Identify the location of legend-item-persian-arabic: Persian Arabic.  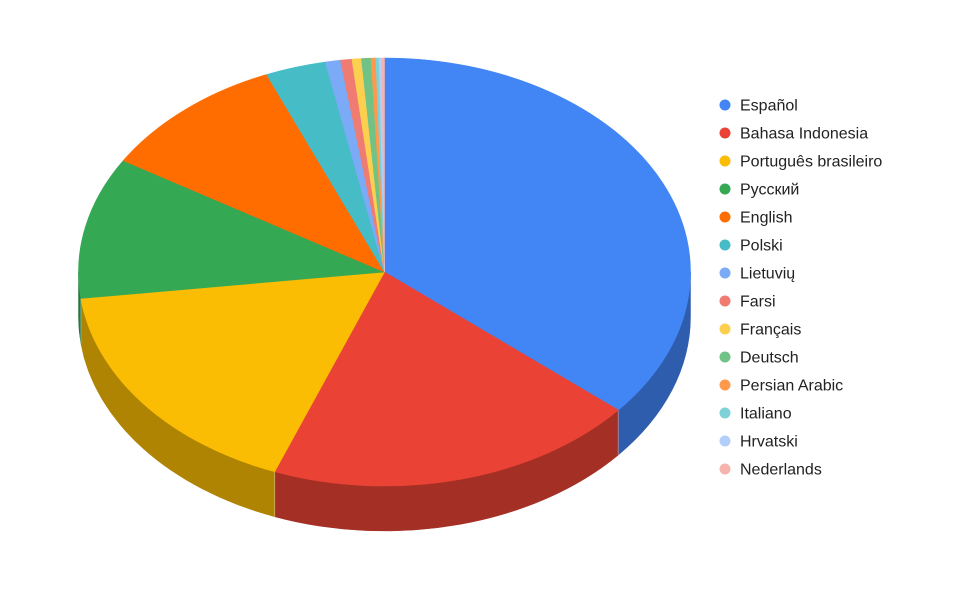
(781, 386).